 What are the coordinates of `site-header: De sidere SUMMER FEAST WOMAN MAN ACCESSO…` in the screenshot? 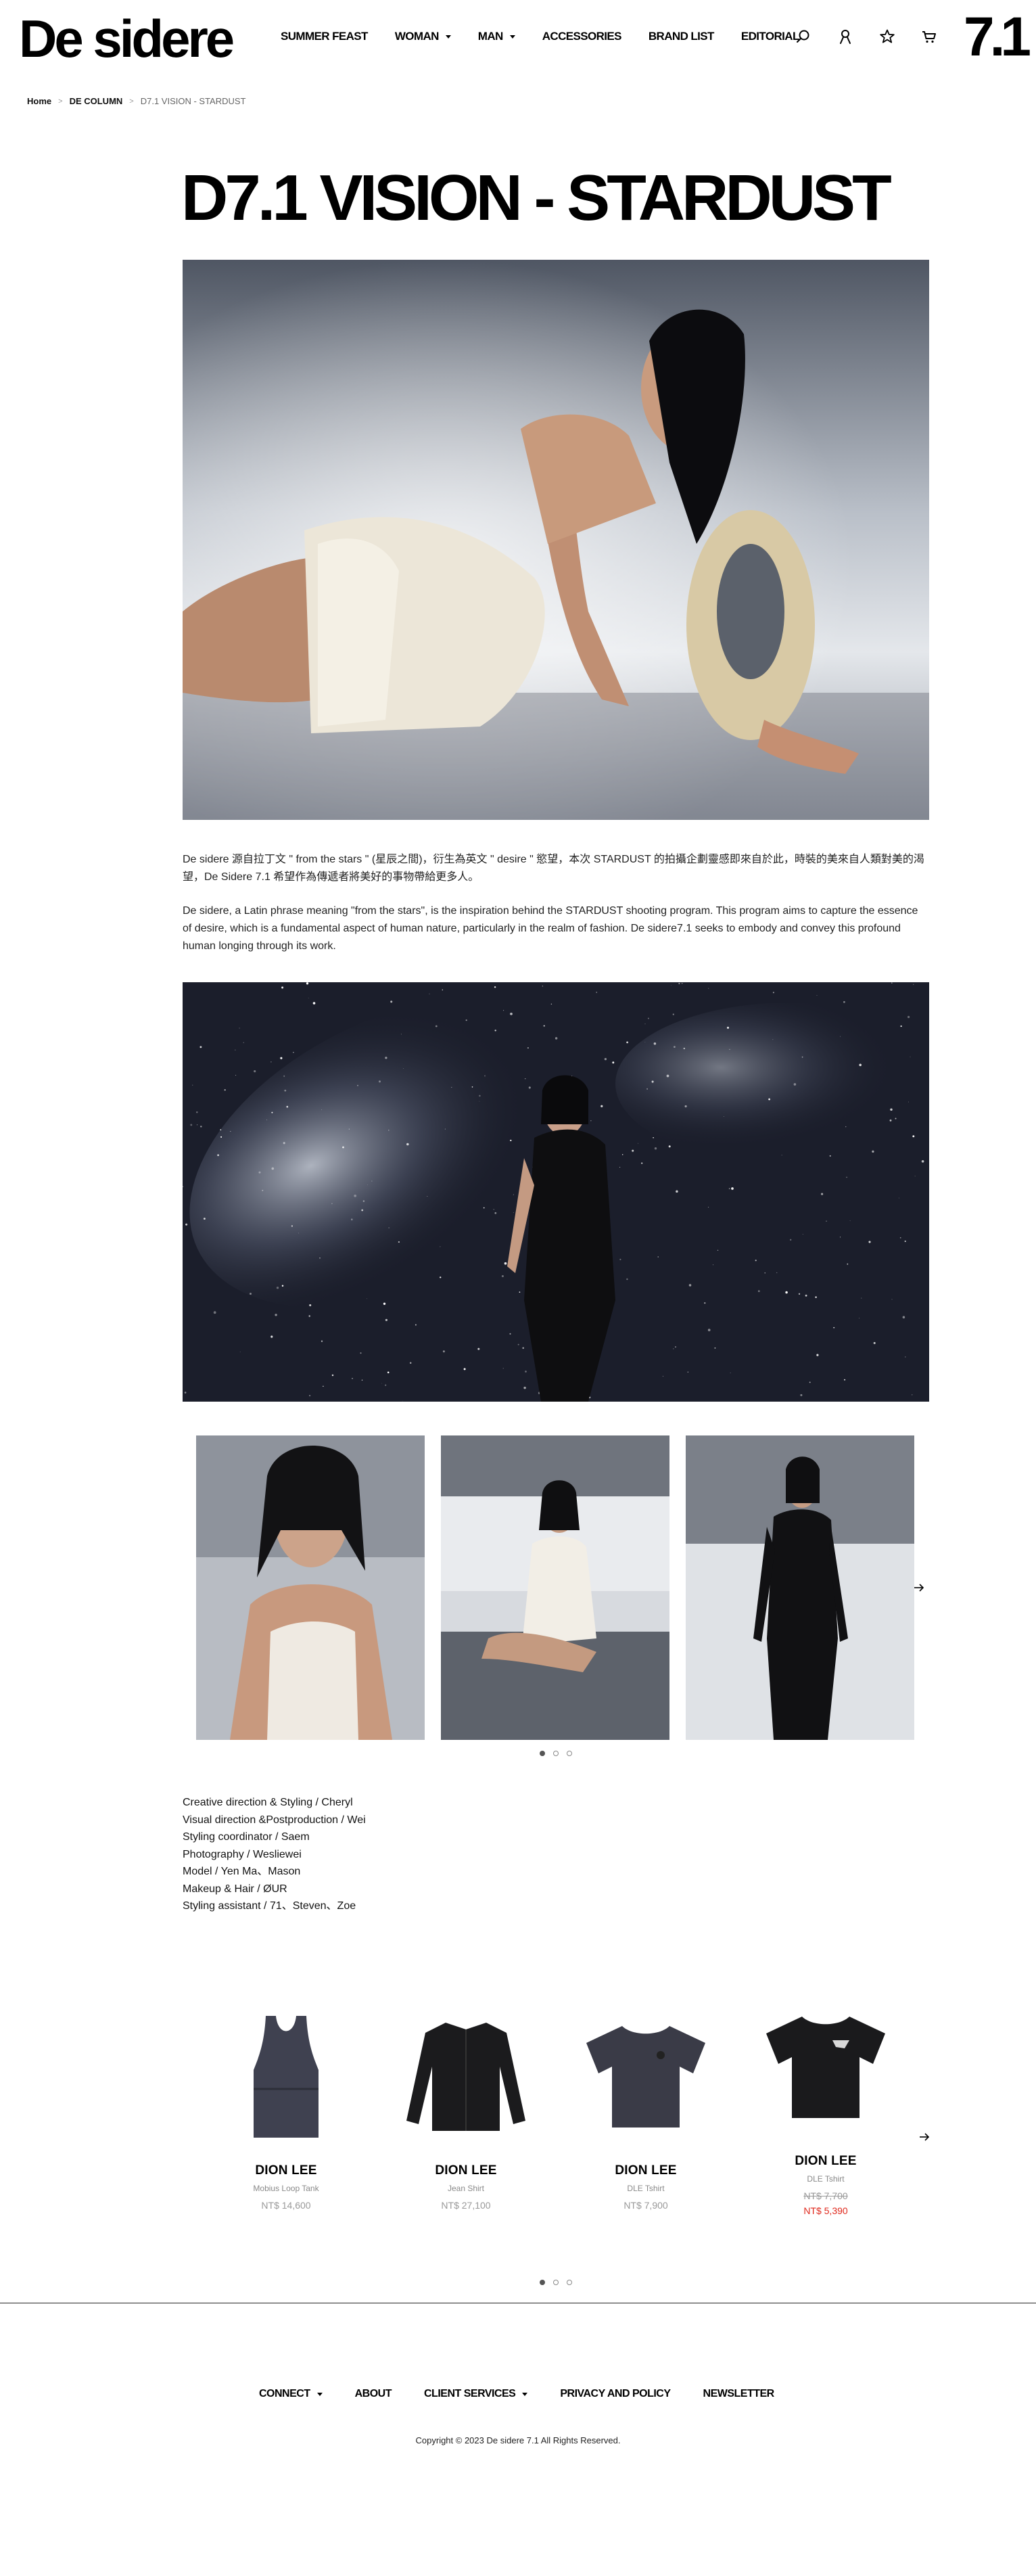 It's located at (518, 40).